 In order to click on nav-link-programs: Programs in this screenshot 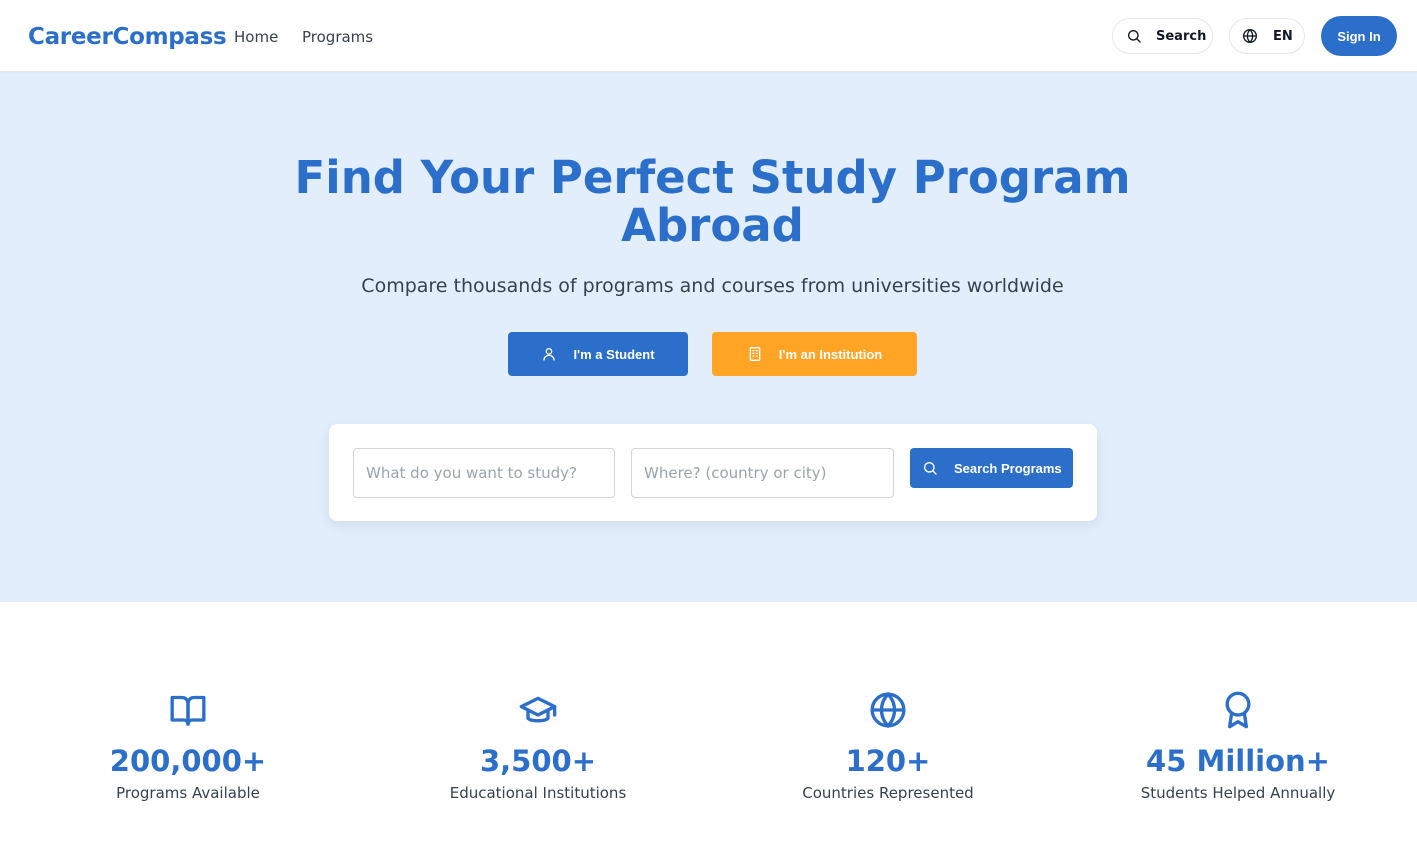, I will do `click(337, 37)`.